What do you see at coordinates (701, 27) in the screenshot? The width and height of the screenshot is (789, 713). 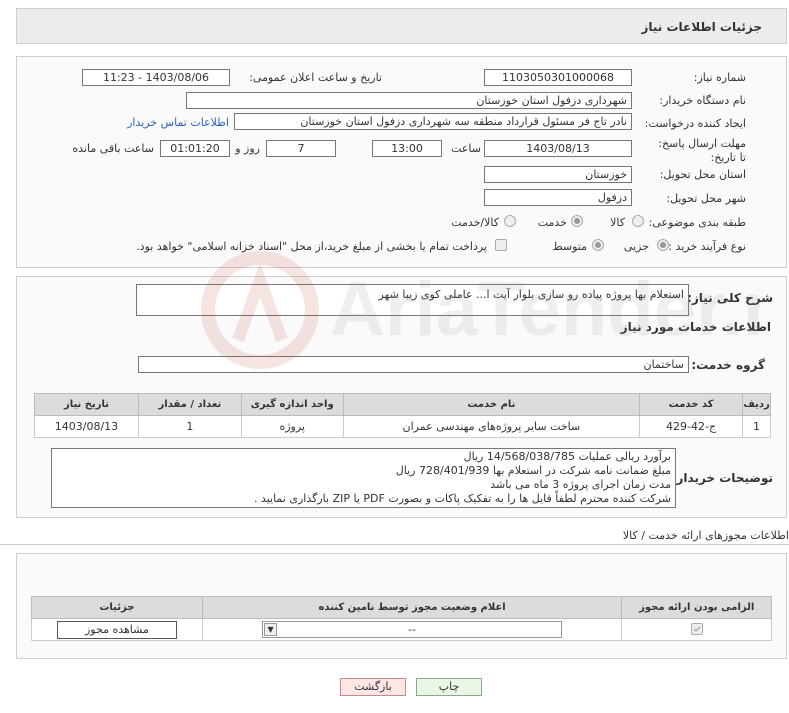 I see `page-title: جزئیات اطلاعات نیاز` at bounding box center [701, 27].